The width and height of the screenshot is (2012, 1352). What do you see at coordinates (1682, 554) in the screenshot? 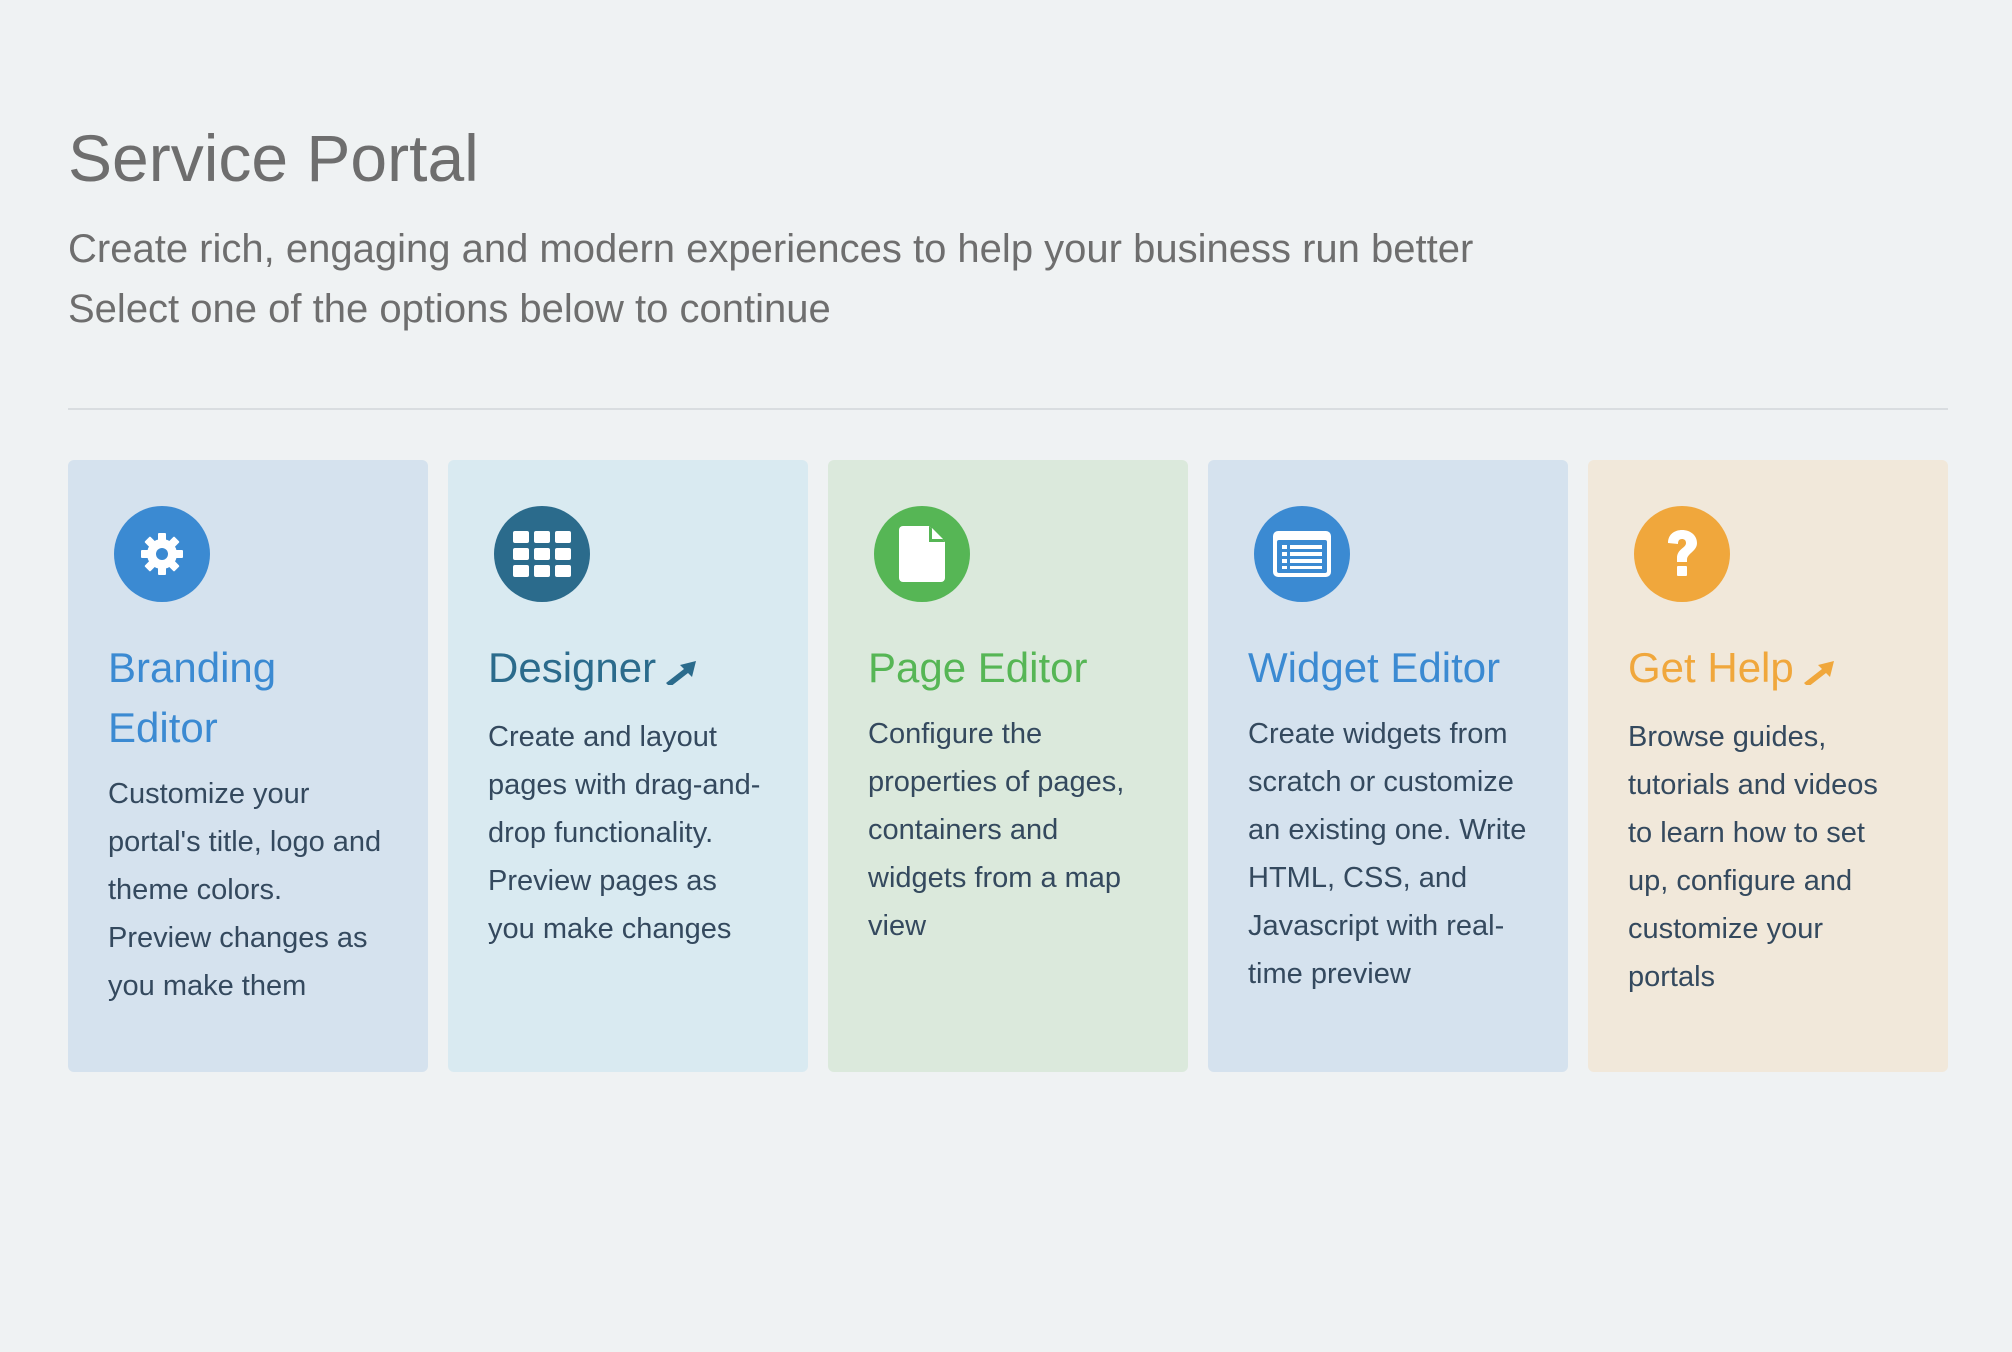
I see `question-icon` at bounding box center [1682, 554].